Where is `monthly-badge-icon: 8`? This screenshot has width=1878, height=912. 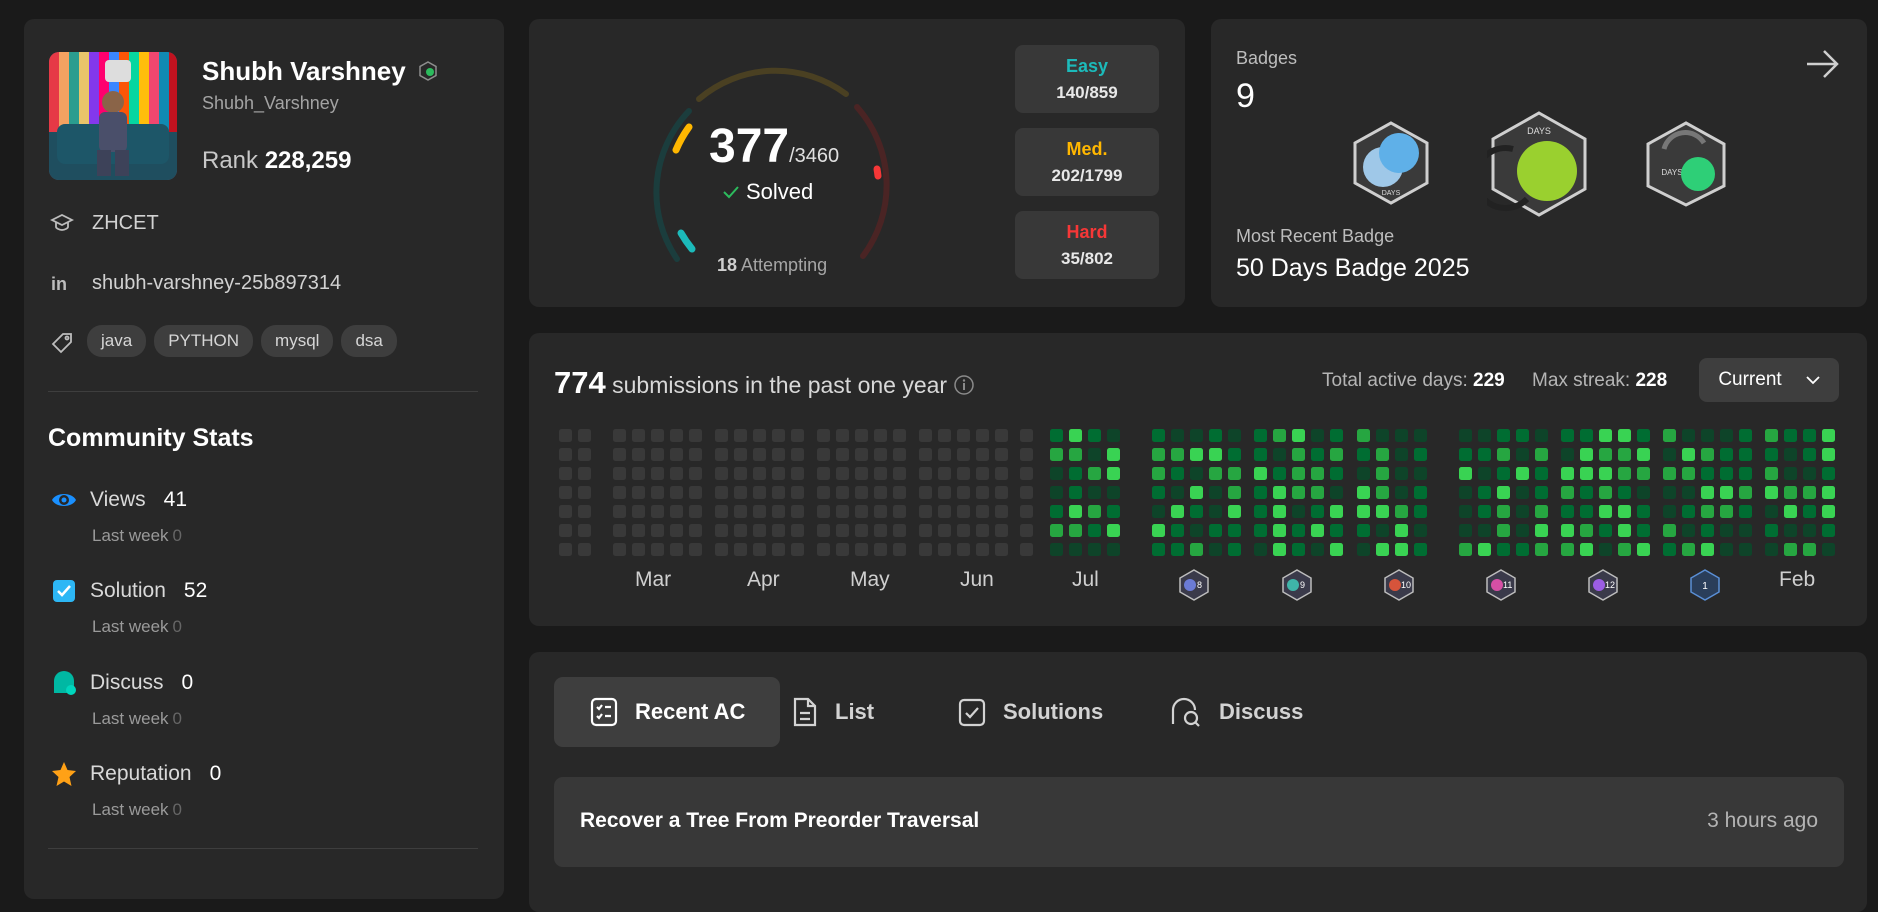 monthly-badge-icon: 8 is located at coordinates (1194, 585).